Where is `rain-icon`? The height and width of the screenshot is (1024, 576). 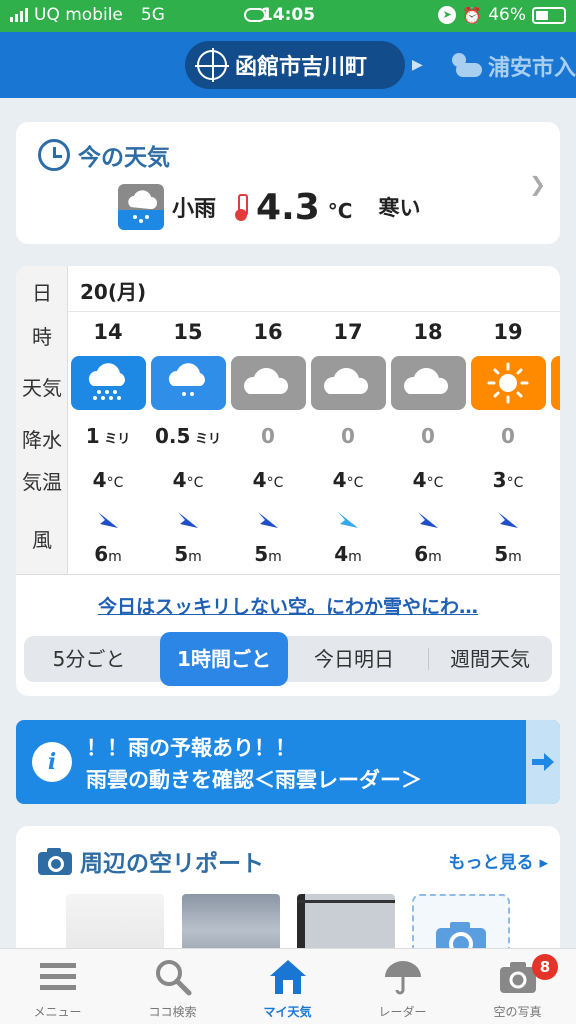 rain-icon is located at coordinates (188, 383).